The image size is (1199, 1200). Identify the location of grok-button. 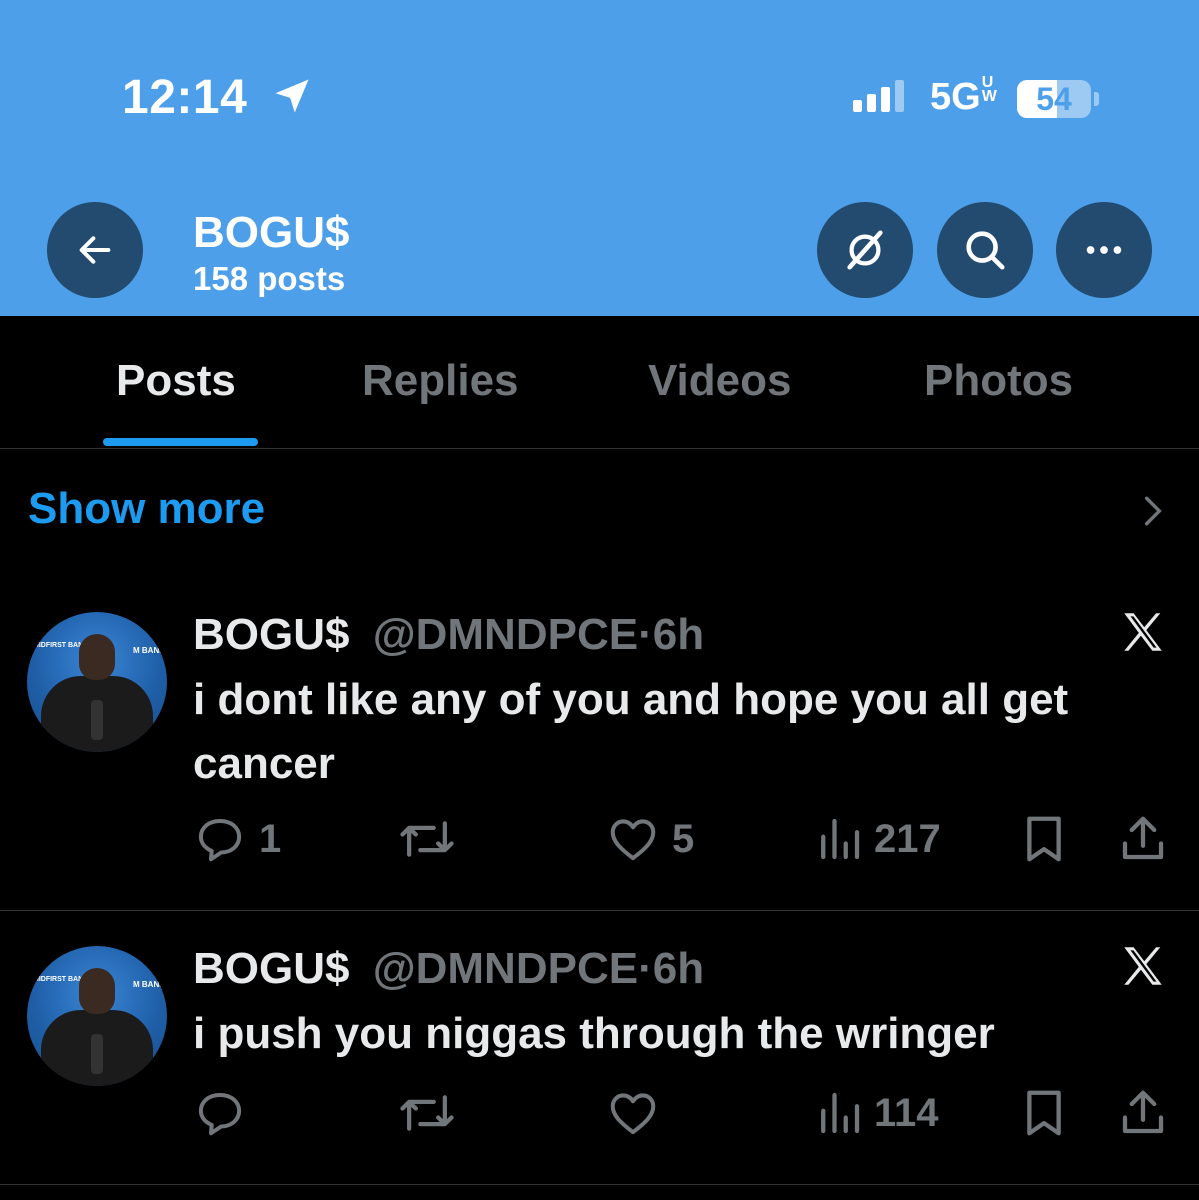
(865, 250).